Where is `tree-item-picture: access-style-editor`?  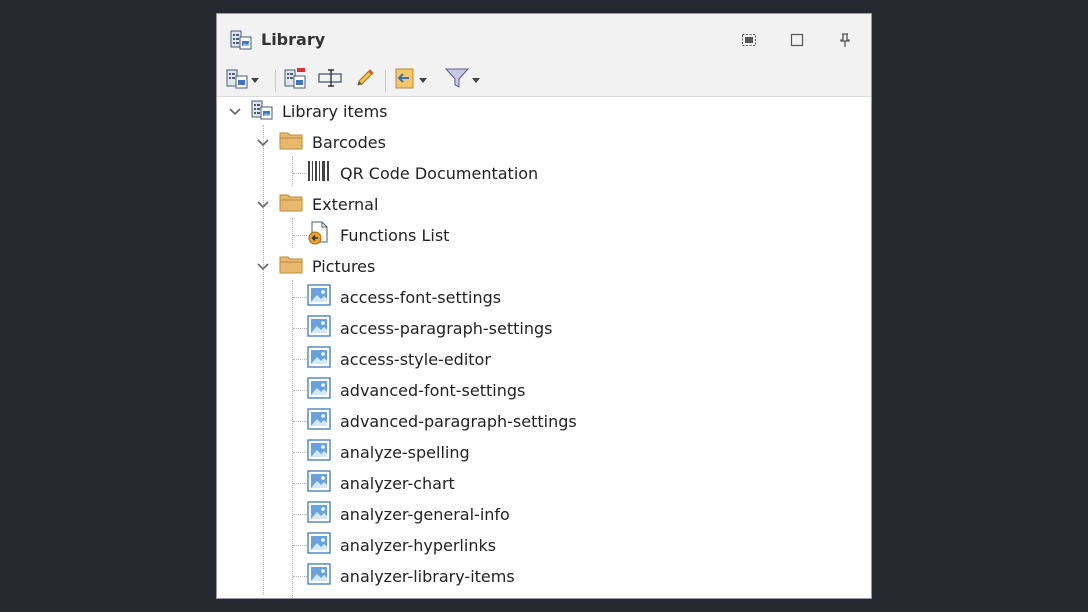
tree-item-picture: access-style-editor is located at coordinates (399, 359).